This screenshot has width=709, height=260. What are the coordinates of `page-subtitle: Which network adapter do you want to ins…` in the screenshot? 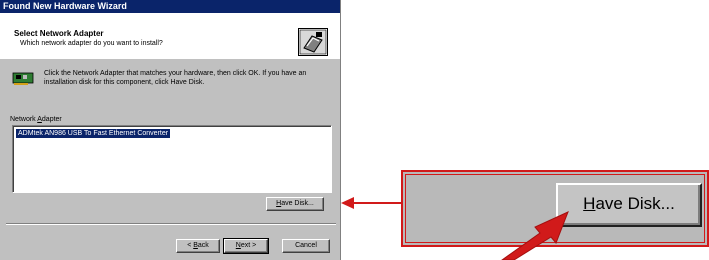 It's located at (91, 43).